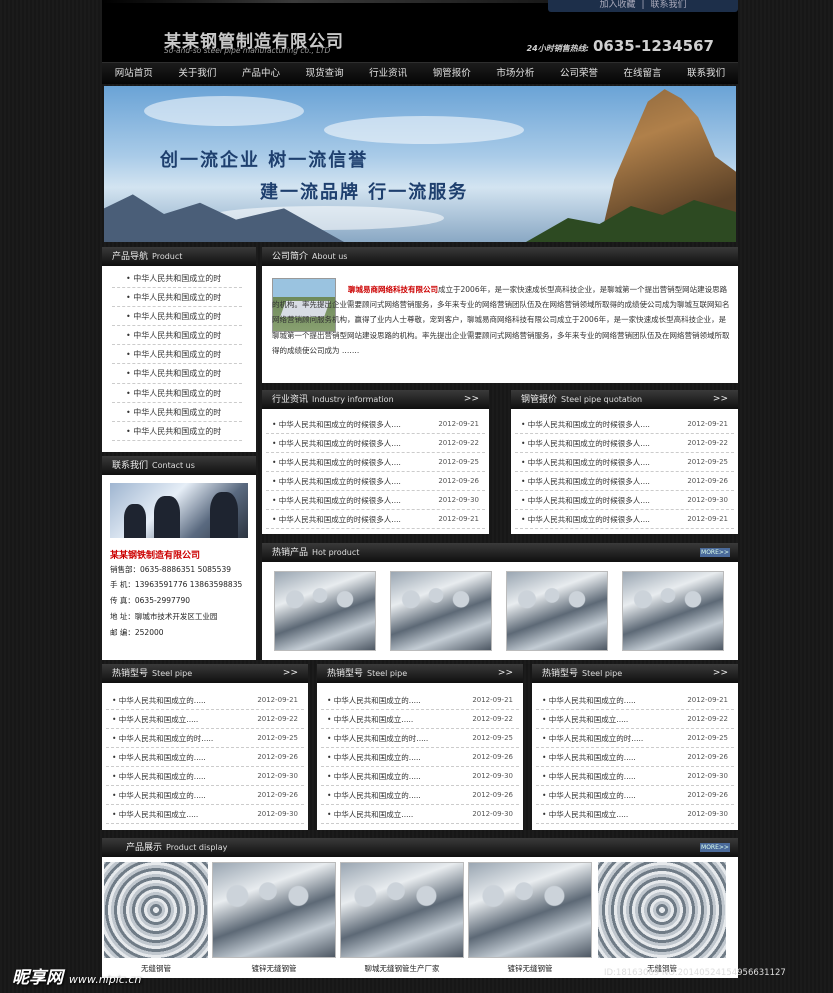 This screenshot has width=833, height=993. I want to click on contact-title-en: Contact us, so click(173, 465).